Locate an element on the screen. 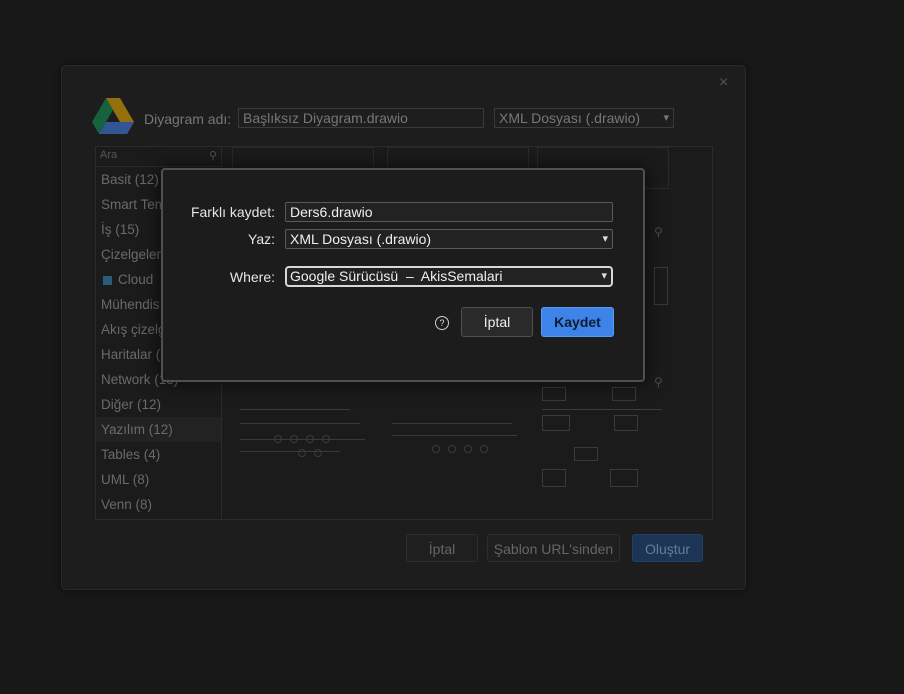 This screenshot has width=904, height=694. search-placeholder: Ara is located at coordinates (109, 155).